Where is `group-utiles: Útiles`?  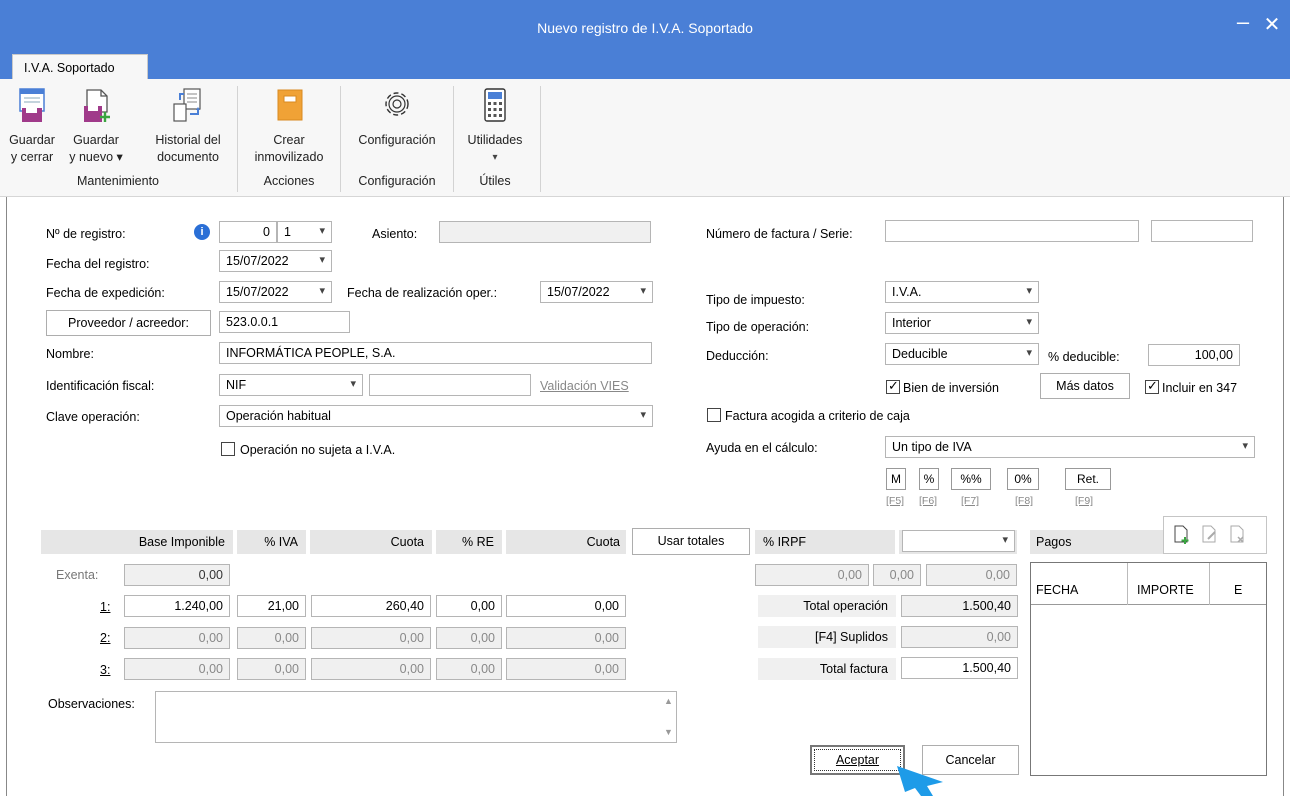
group-utiles: Útiles is located at coordinates (495, 181).